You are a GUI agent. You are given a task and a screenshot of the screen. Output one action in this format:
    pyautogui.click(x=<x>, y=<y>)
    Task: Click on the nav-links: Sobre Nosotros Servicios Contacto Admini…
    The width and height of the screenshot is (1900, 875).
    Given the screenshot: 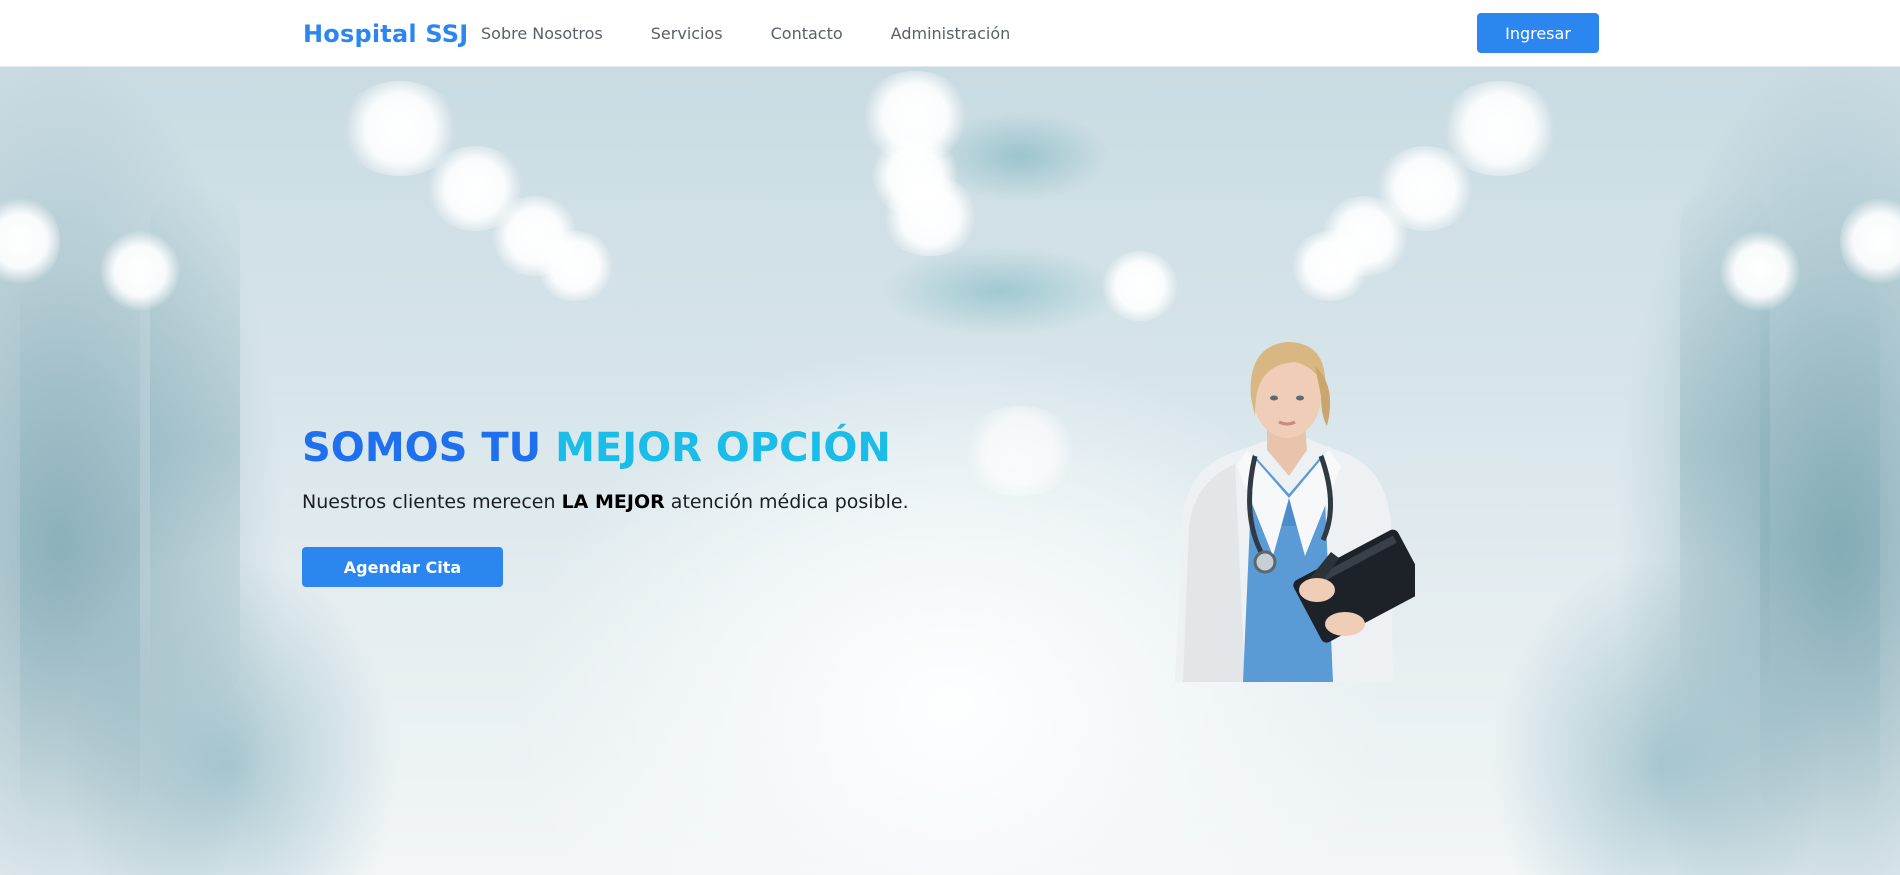 What is the action you would take?
    pyautogui.click(x=769, y=33)
    